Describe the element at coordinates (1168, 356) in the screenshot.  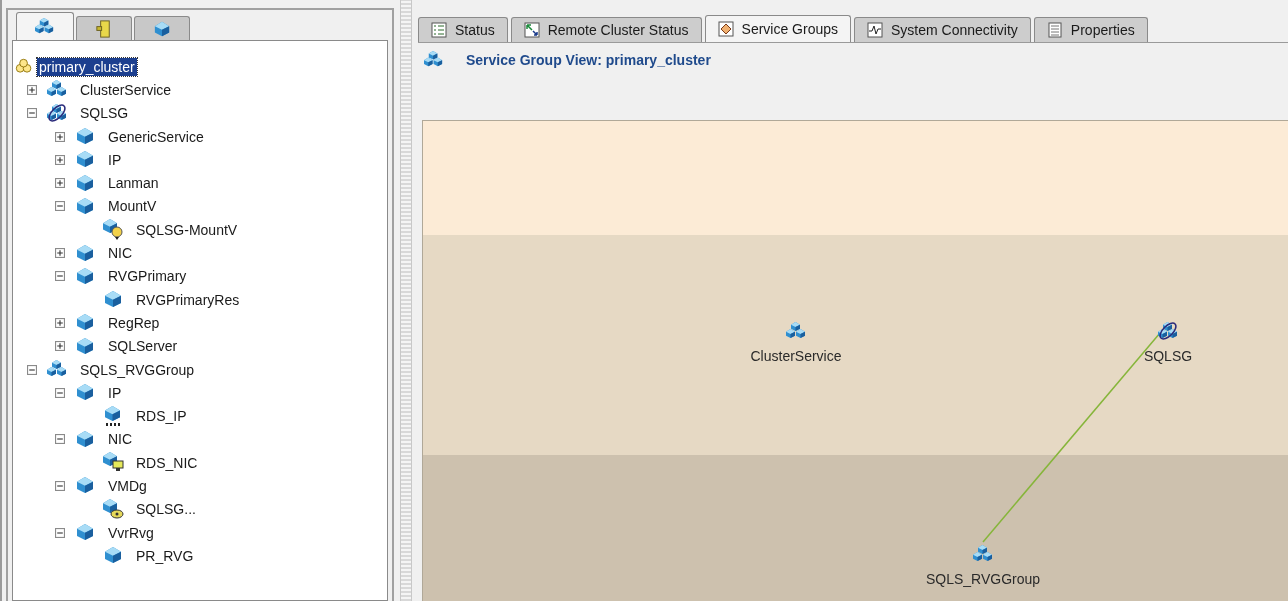
I see `node-label: SQLSG` at that location.